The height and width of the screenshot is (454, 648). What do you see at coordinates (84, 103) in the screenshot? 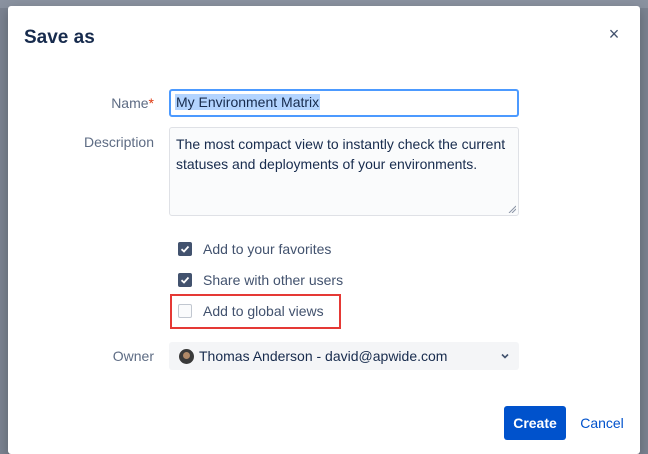
I see `name-label: Name*` at bounding box center [84, 103].